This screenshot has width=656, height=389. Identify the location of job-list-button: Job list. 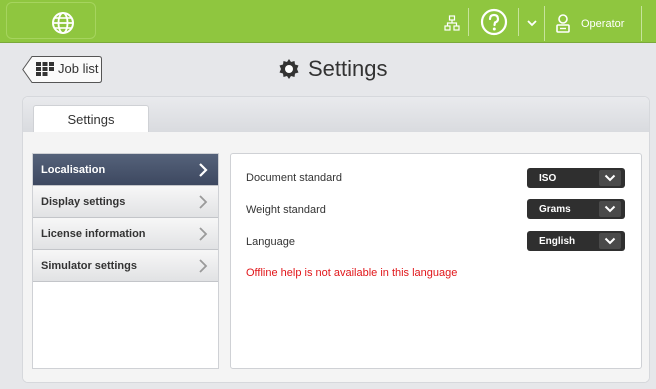
(62, 69).